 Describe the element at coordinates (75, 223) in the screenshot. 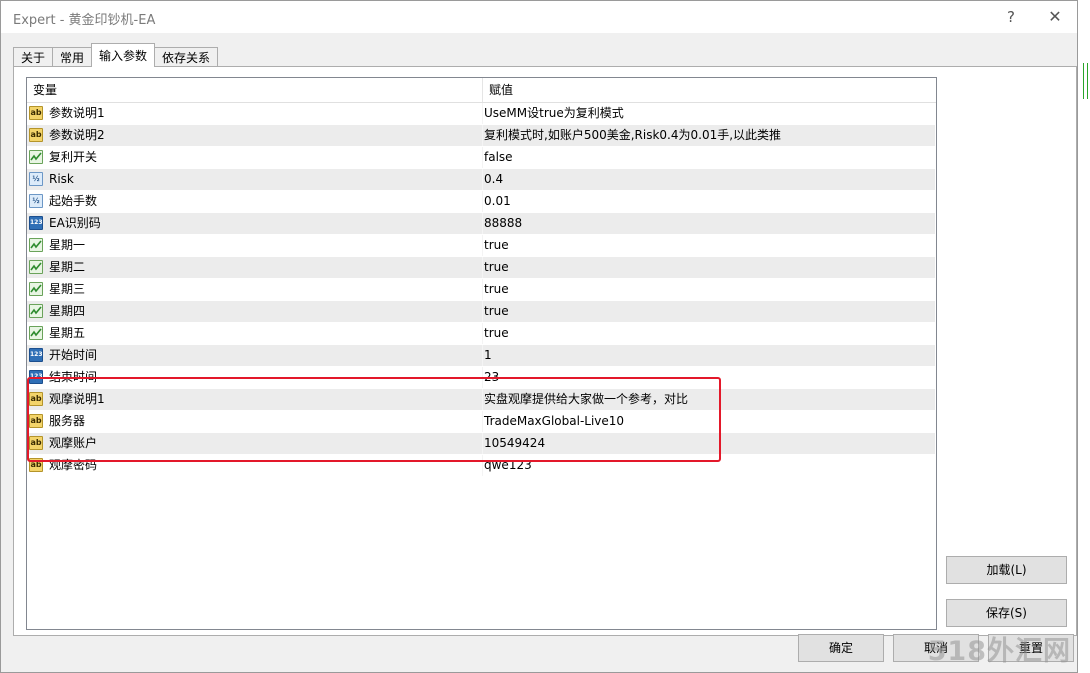

I see `variable-name: EA识别码` at that location.